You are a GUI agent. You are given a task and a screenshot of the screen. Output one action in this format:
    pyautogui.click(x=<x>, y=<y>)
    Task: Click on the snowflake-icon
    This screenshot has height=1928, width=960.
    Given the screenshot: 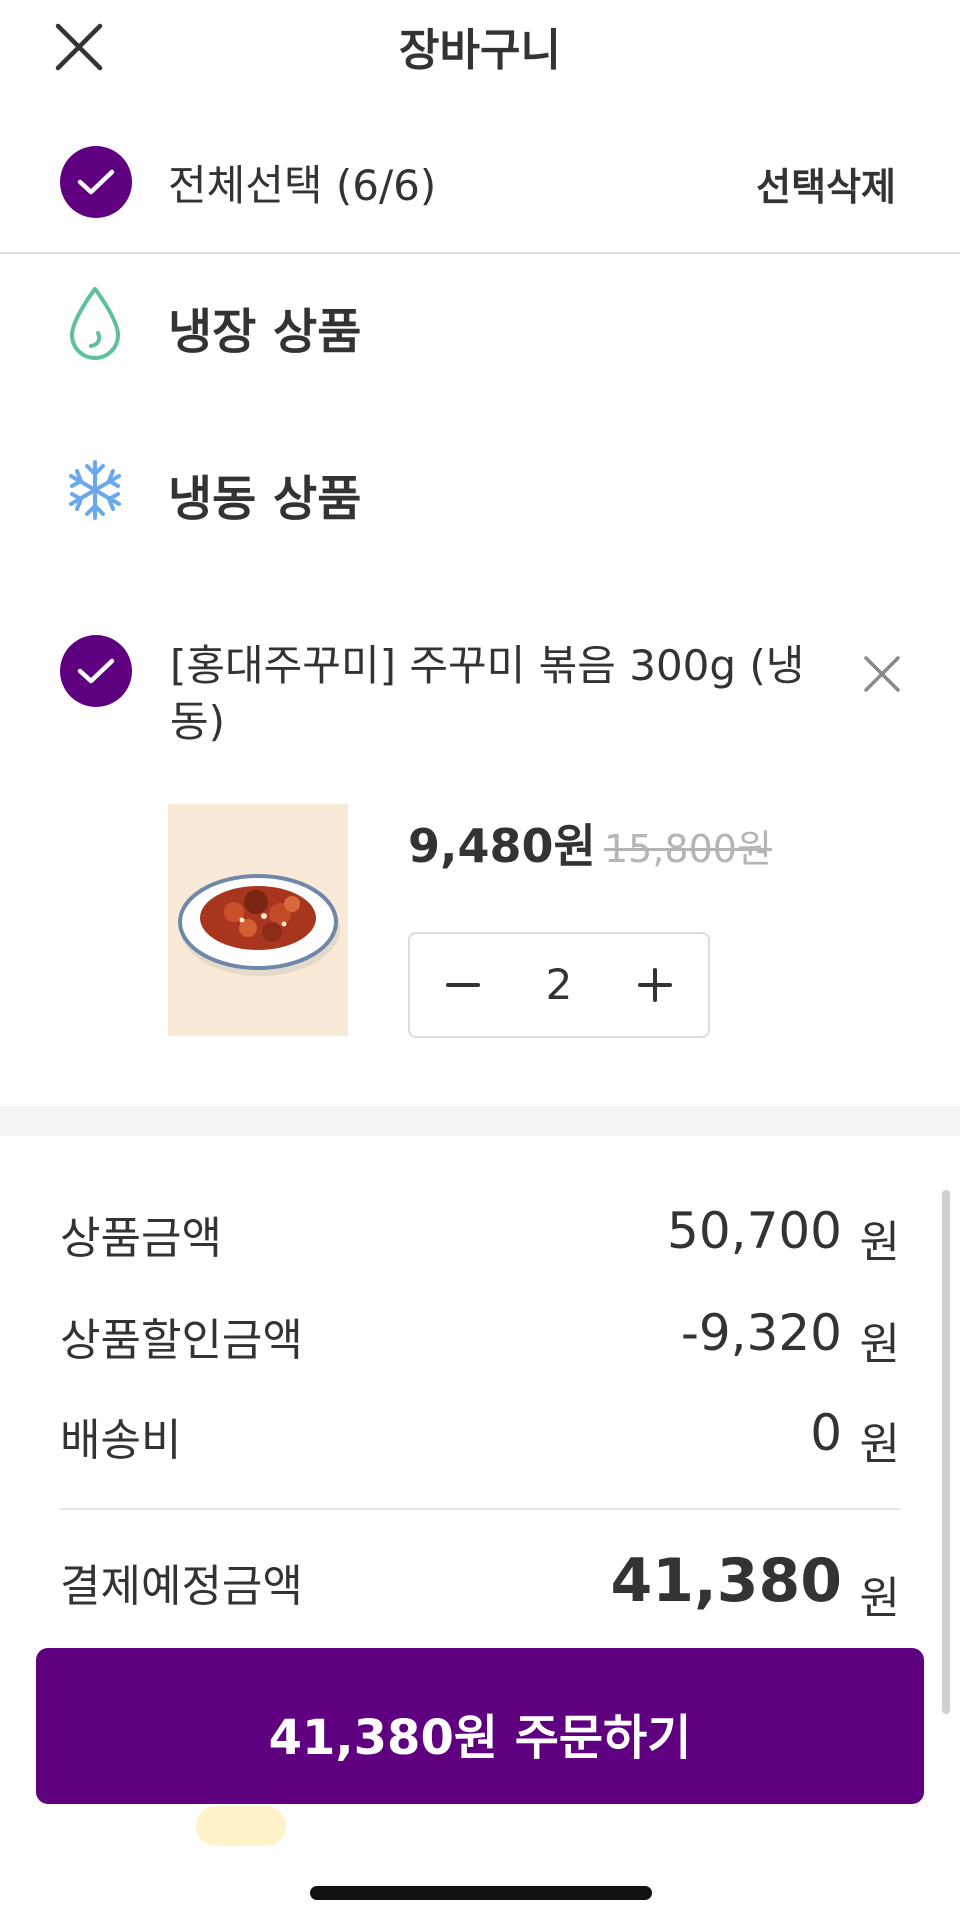 What is the action you would take?
    pyautogui.click(x=95, y=490)
    